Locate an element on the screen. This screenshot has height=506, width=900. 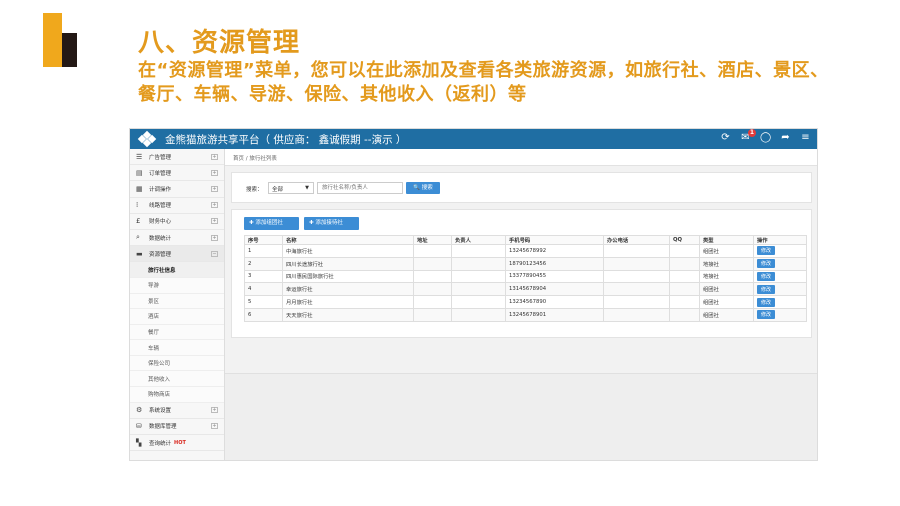
sidebar-item: ☰ 广告管理 + is located at coordinates (177, 157).